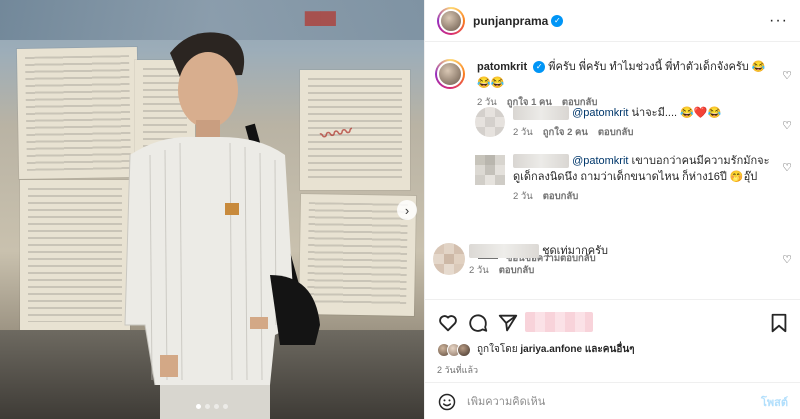 This screenshot has width=800, height=419. Describe the element at coordinates (448, 323) in the screenshot. I see `heart-icon` at that location.